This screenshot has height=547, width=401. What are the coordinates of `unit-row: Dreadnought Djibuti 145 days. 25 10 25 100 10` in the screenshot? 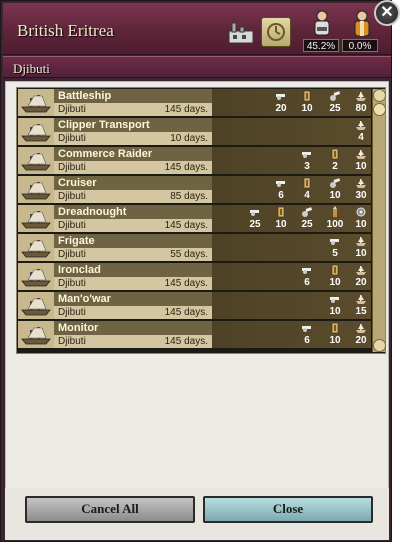 It's located at (194, 219).